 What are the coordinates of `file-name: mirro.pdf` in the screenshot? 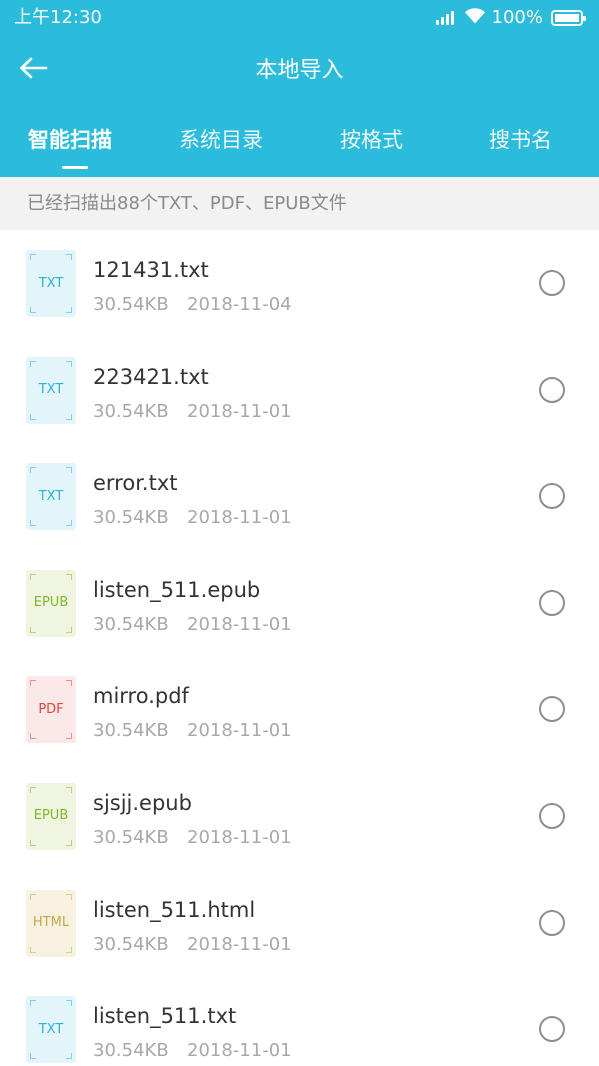 It's located at (141, 696).